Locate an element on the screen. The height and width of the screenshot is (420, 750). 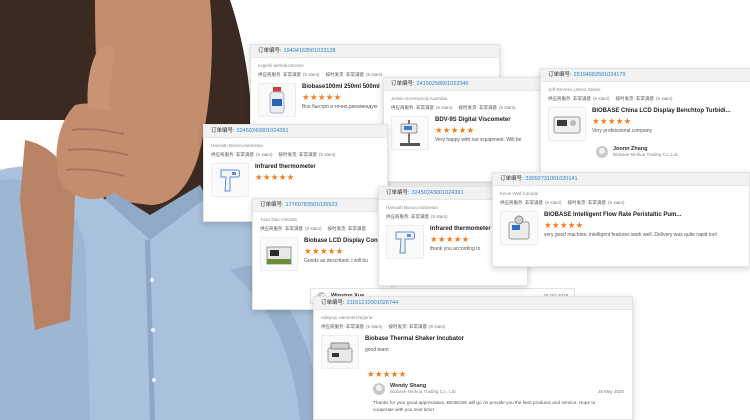
shaker-icon is located at coordinates (340, 352).